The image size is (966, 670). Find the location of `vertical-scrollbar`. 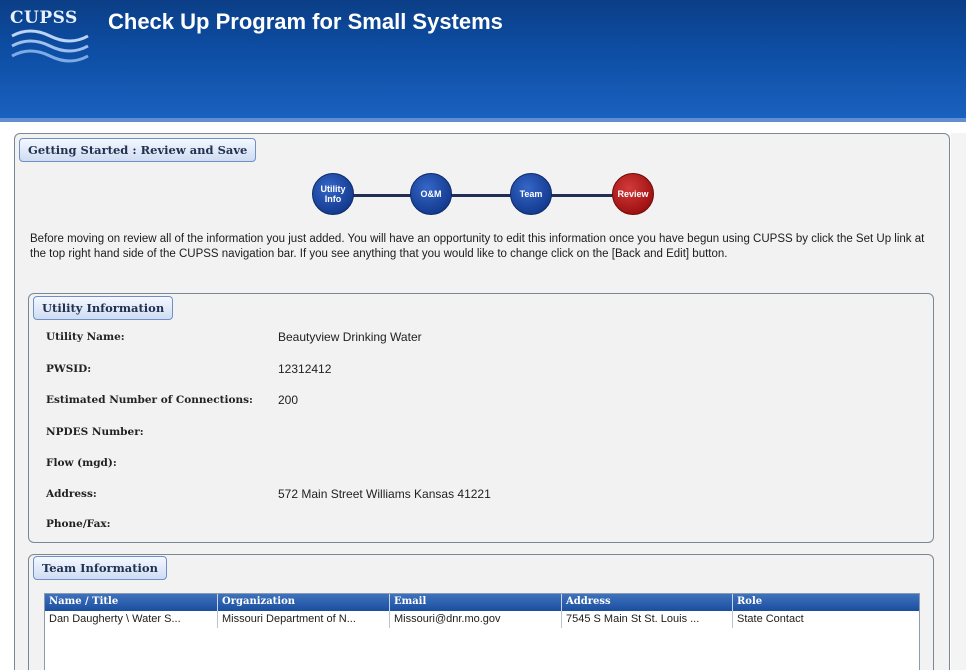

vertical-scrollbar is located at coordinates (958, 401).